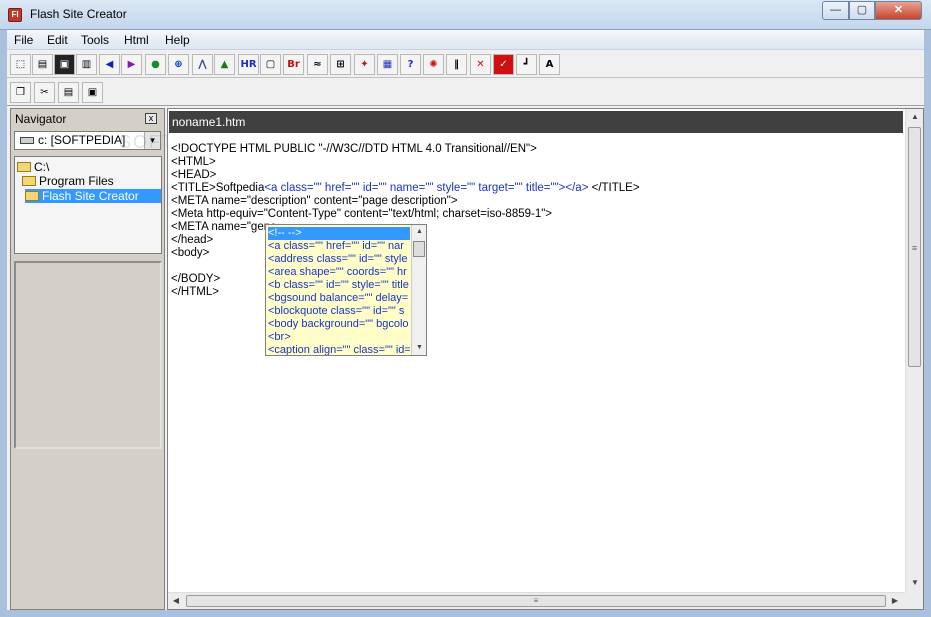  I want to click on table-icon: ⊞, so click(340, 64).